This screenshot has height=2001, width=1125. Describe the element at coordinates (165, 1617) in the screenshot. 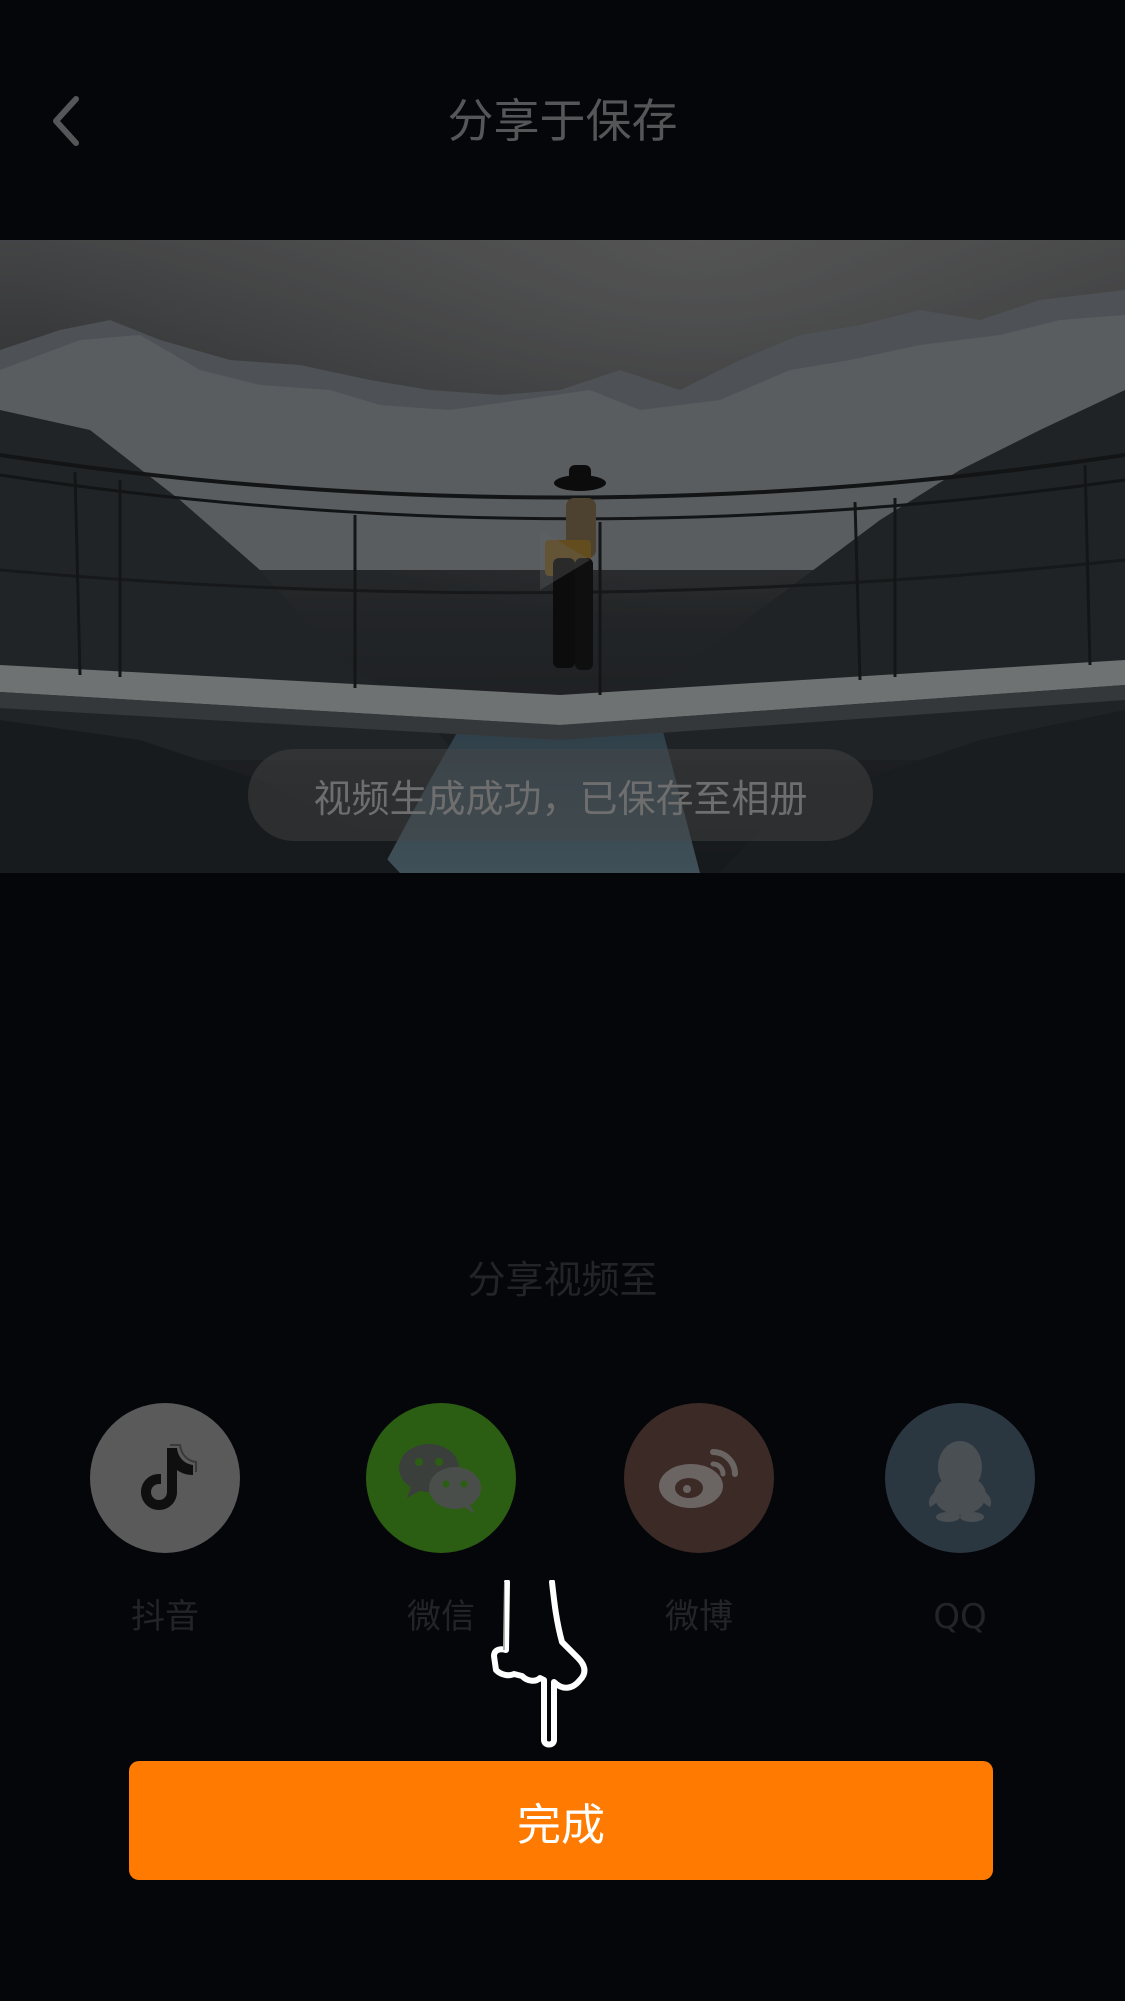

I see `share-douyin-label: 抖音` at that location.